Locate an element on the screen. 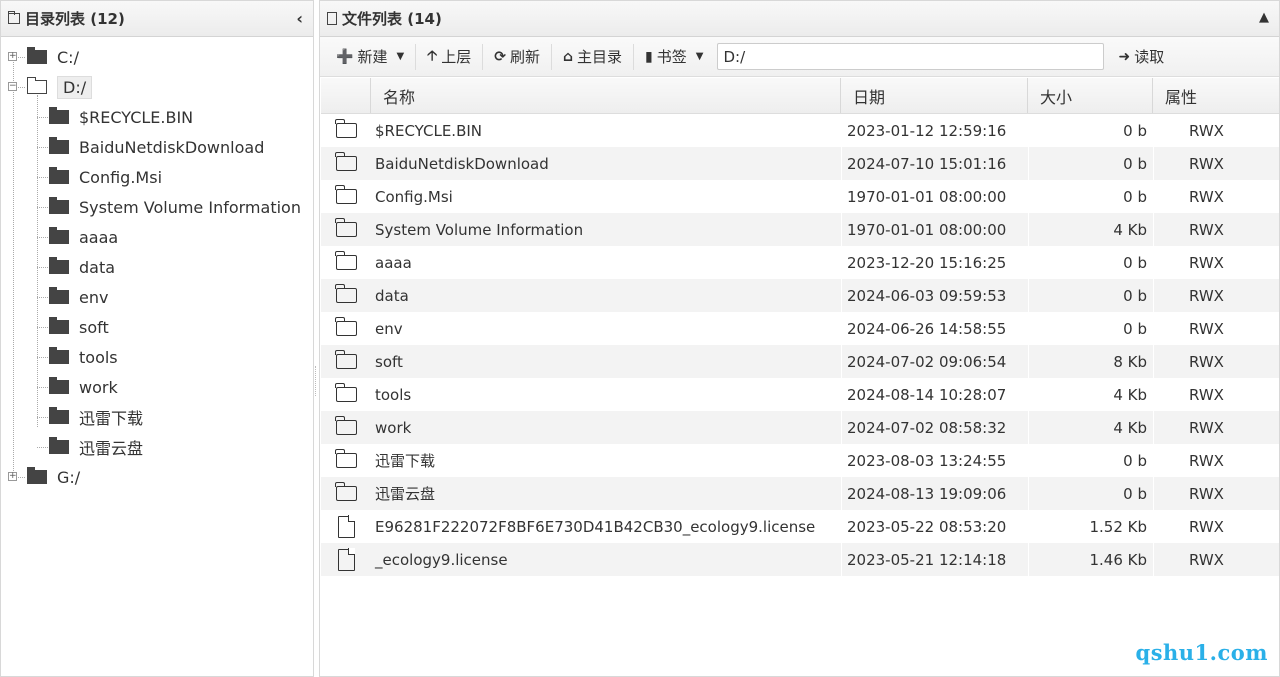 The image size is (1280, 677). tree-item: D:/ is located at coordinates (60, 87).